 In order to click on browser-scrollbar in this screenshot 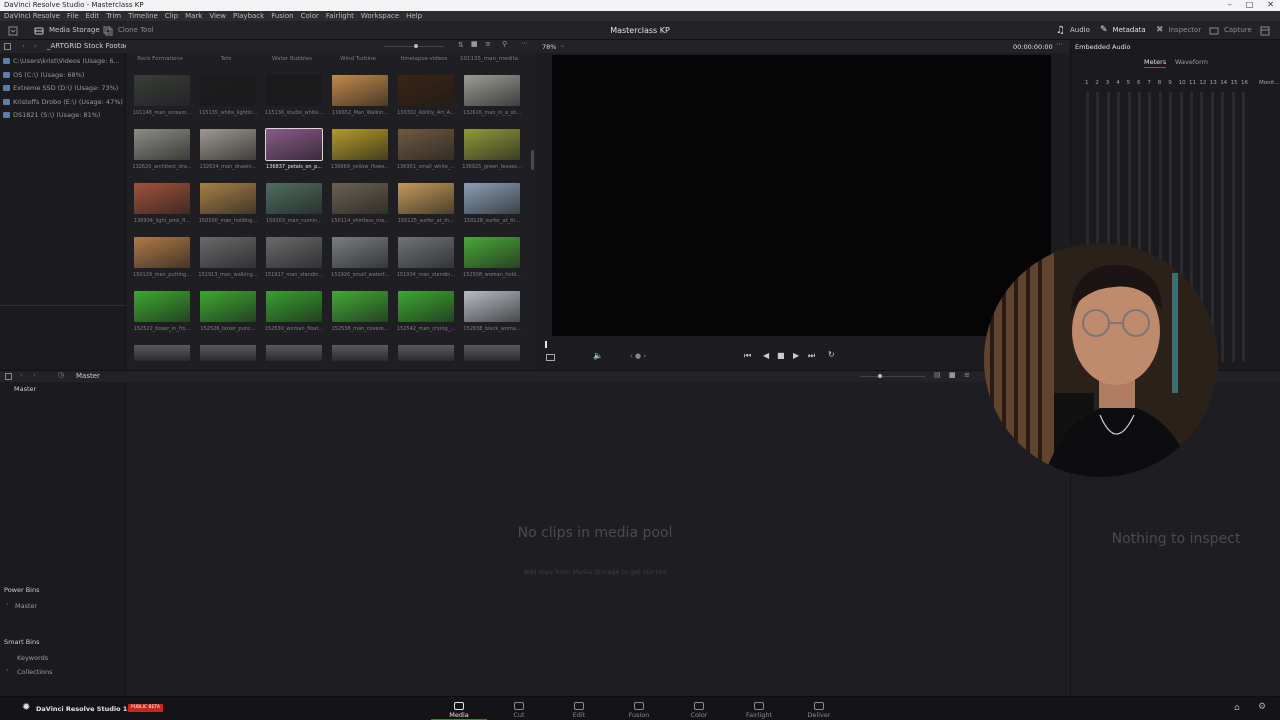, I will do `click(532, 160)`.